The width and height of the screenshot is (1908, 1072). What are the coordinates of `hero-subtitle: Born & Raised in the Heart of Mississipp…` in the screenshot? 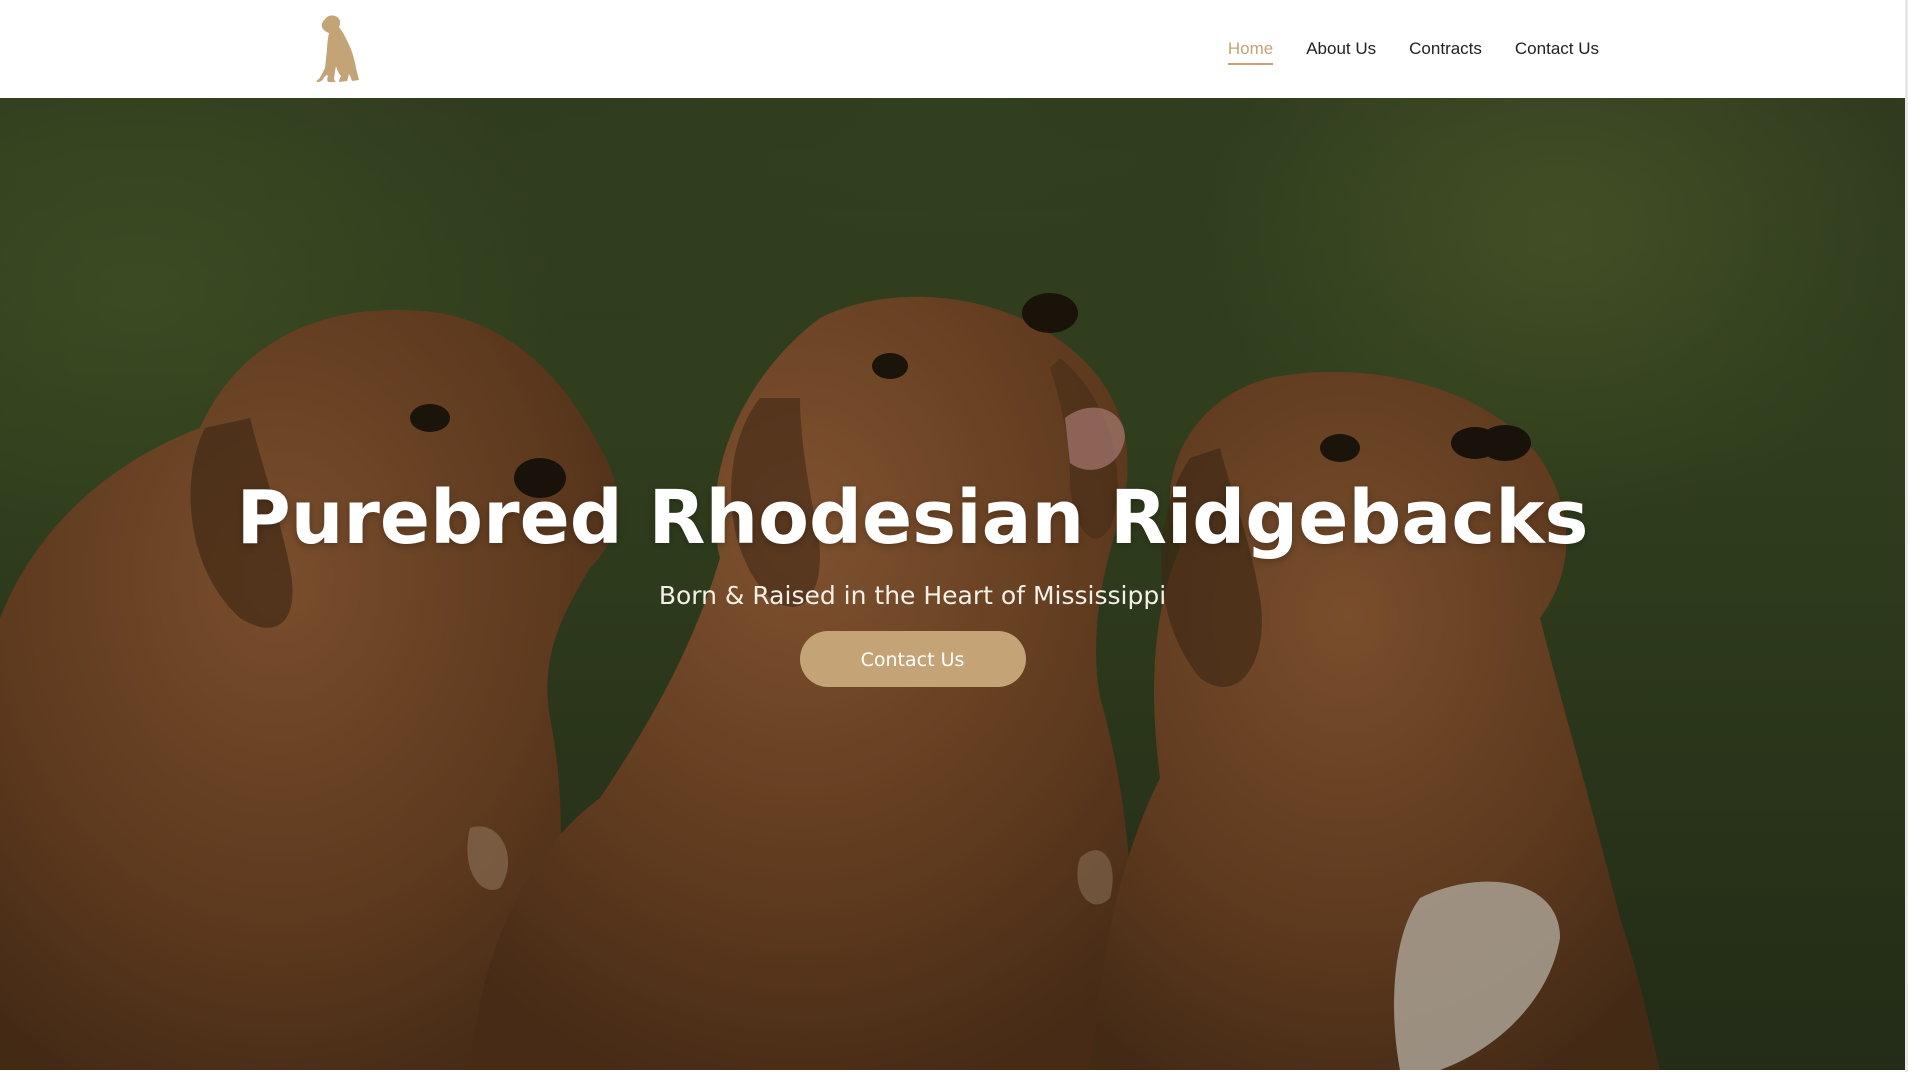 It's located at (912, 595).